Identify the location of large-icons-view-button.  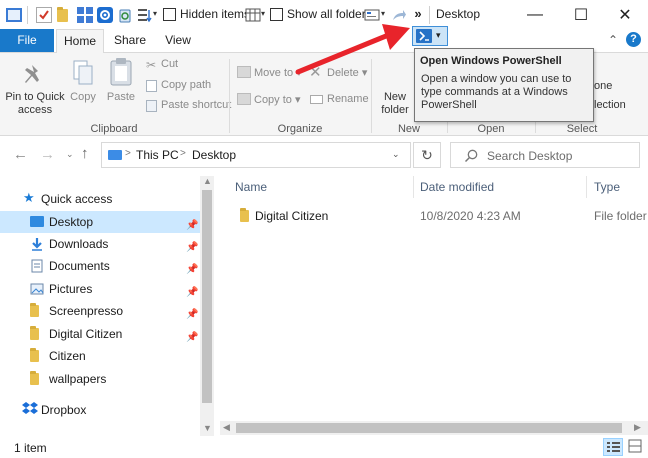
(636, 447).